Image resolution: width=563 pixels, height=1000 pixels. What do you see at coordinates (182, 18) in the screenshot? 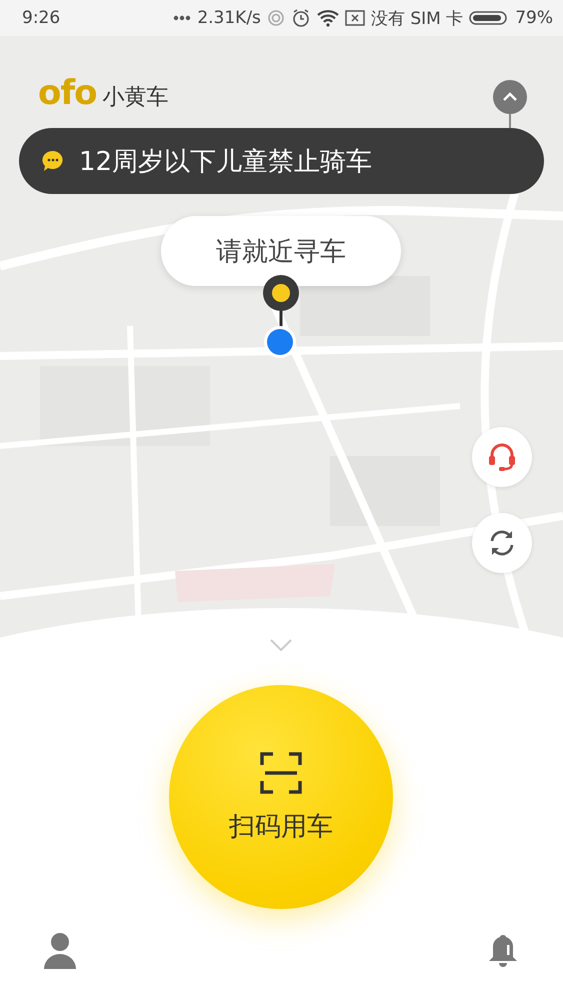
I see `more-dots-icon` at bounding box center [182, 18].